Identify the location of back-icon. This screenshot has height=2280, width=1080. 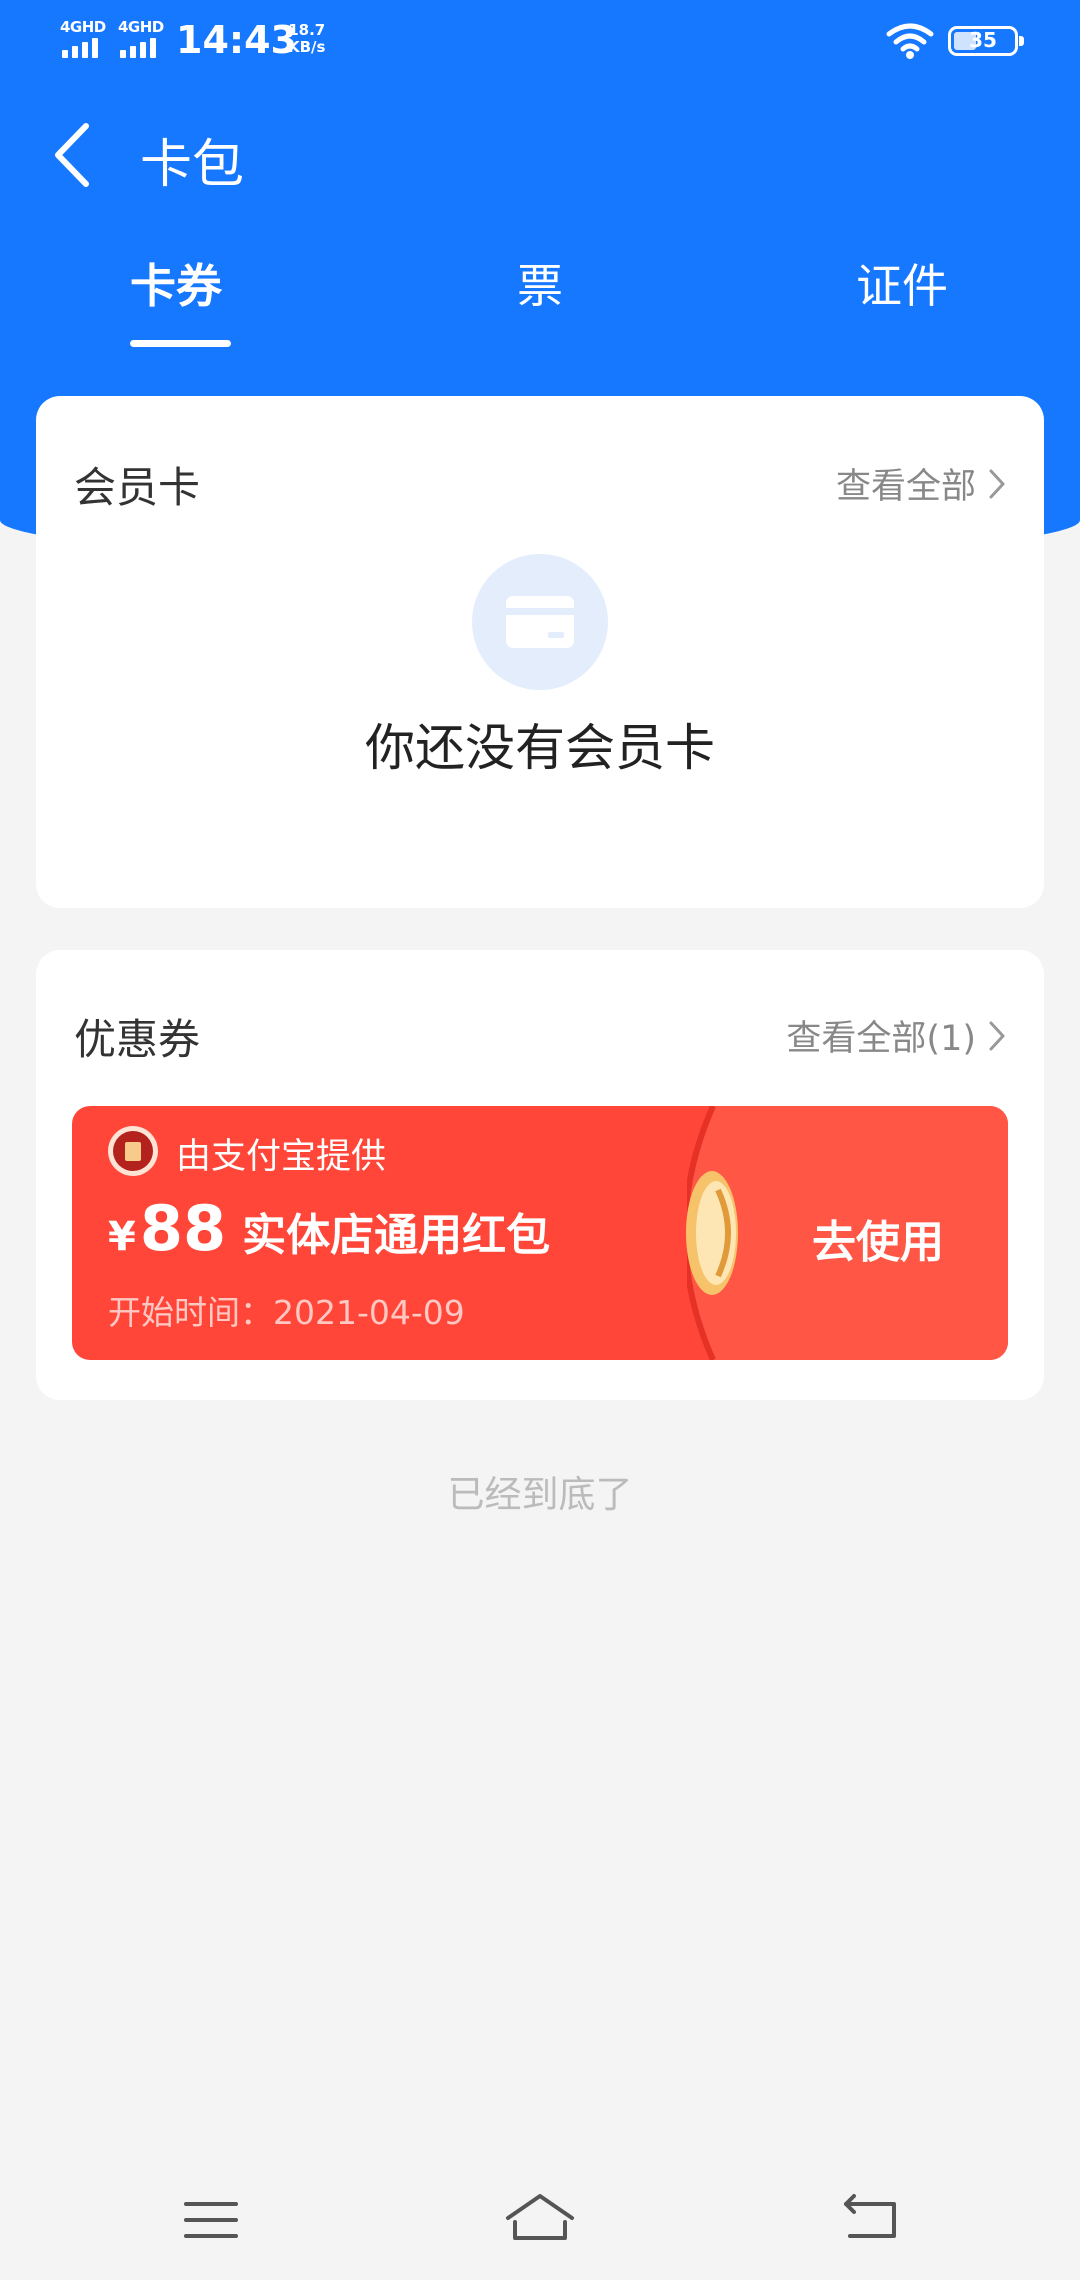
(871, 2220).